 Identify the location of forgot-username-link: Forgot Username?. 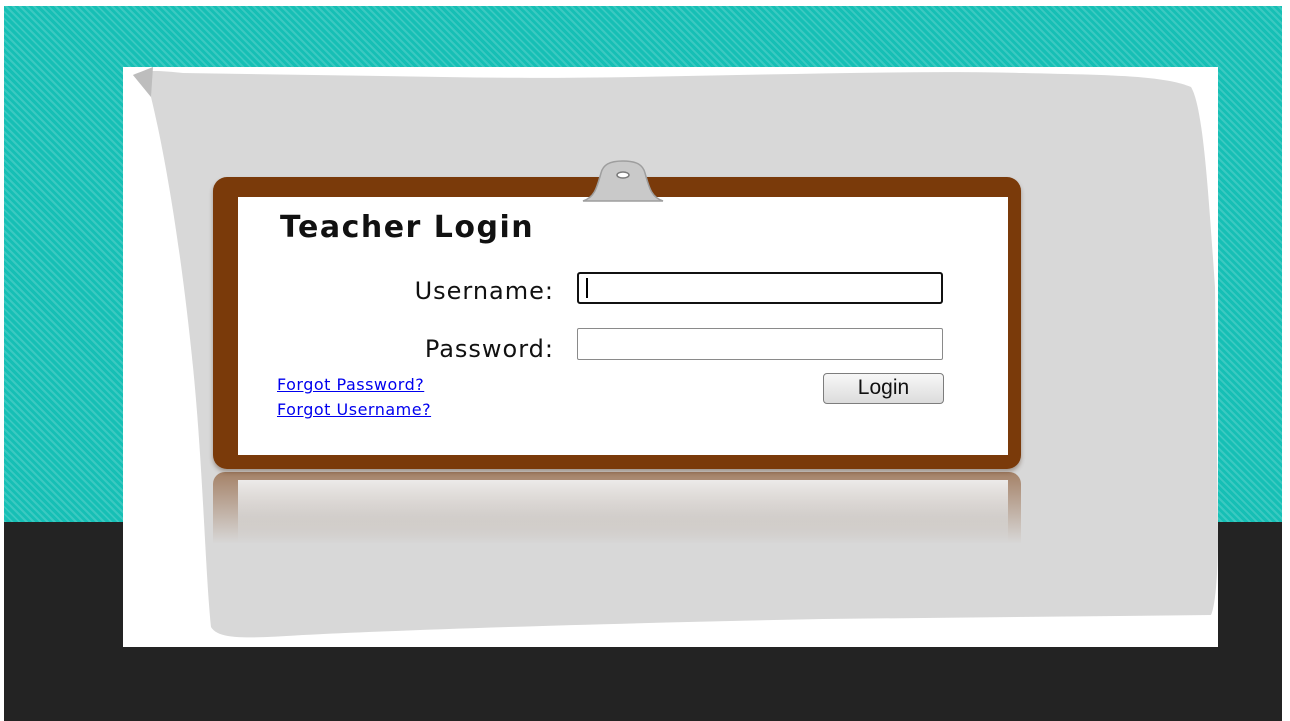
(354, 409).